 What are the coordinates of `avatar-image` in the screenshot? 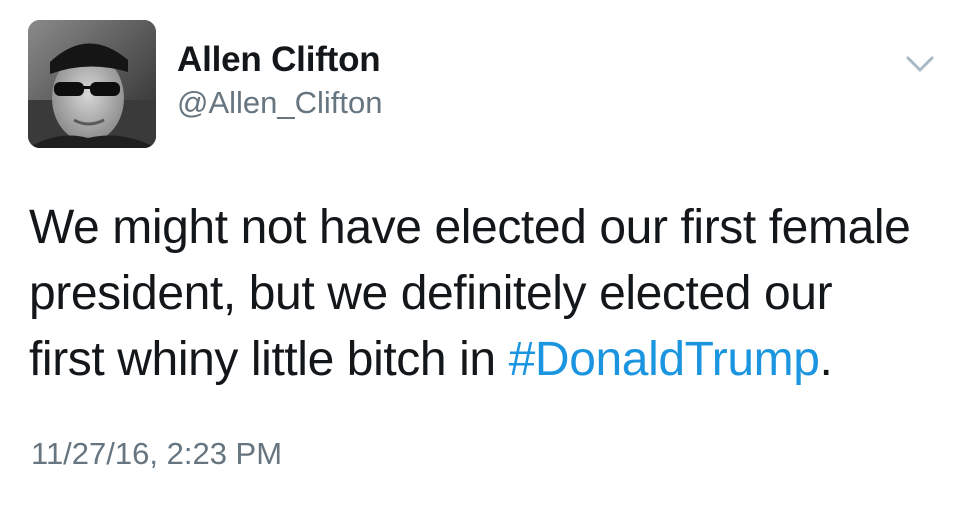 It's located at (92, 84).